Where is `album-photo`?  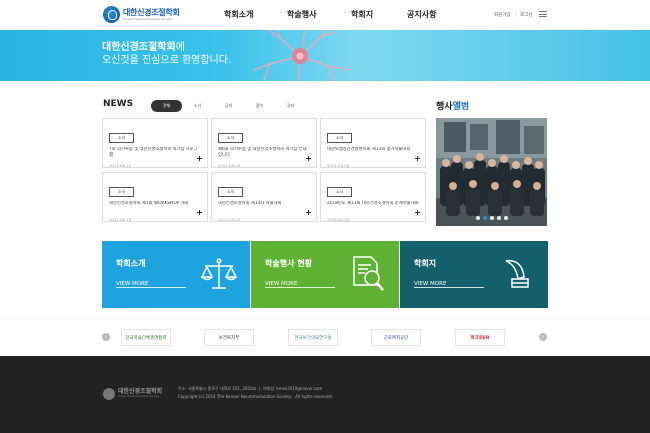 album-photo is located at coordinates (491, 172).